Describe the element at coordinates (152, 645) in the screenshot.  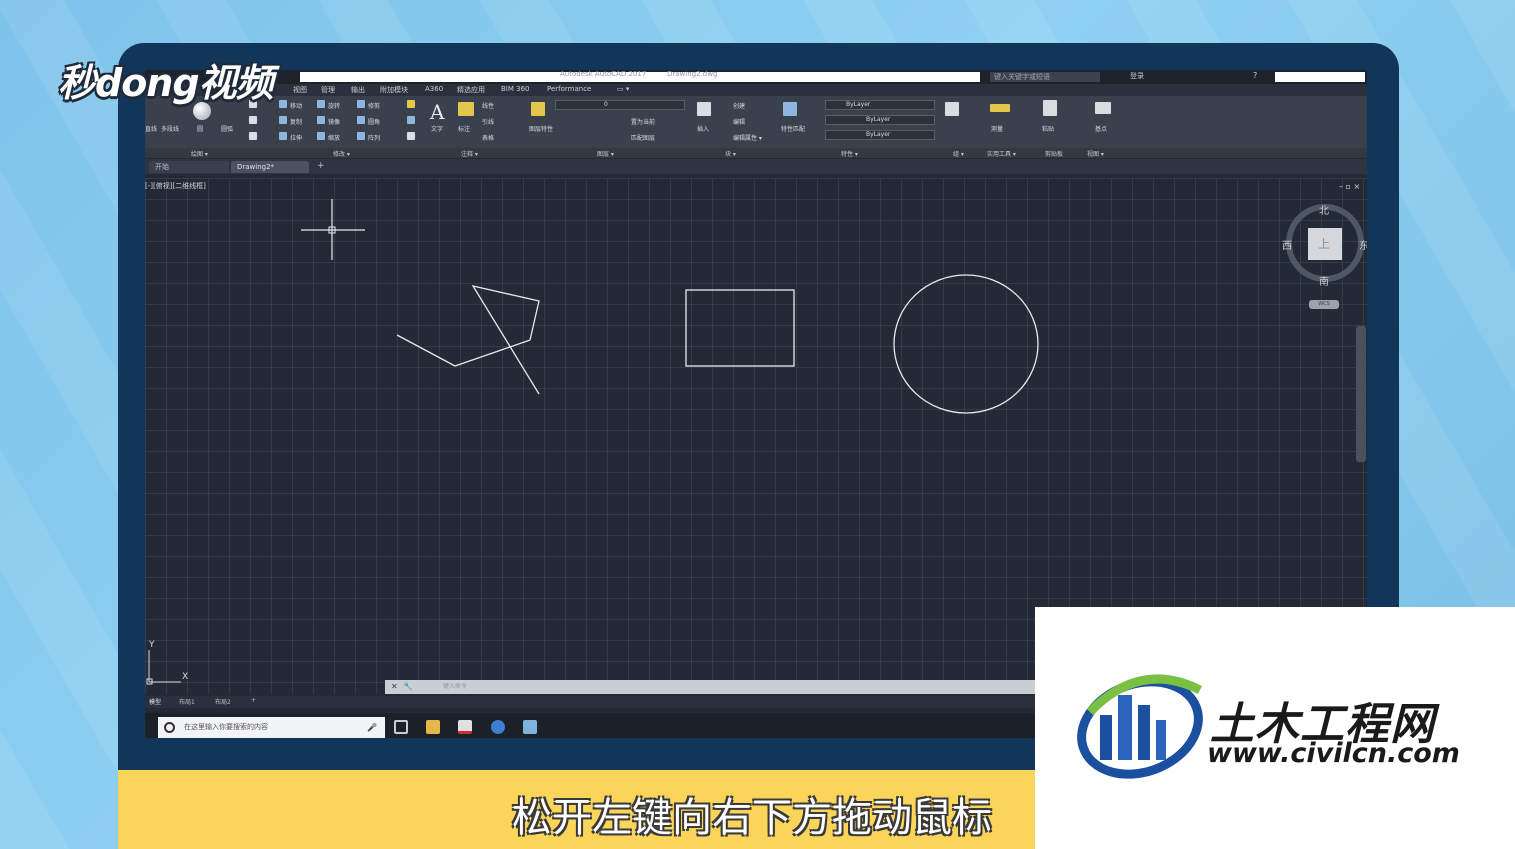
I see `ucs-y-label: Y` at that location.